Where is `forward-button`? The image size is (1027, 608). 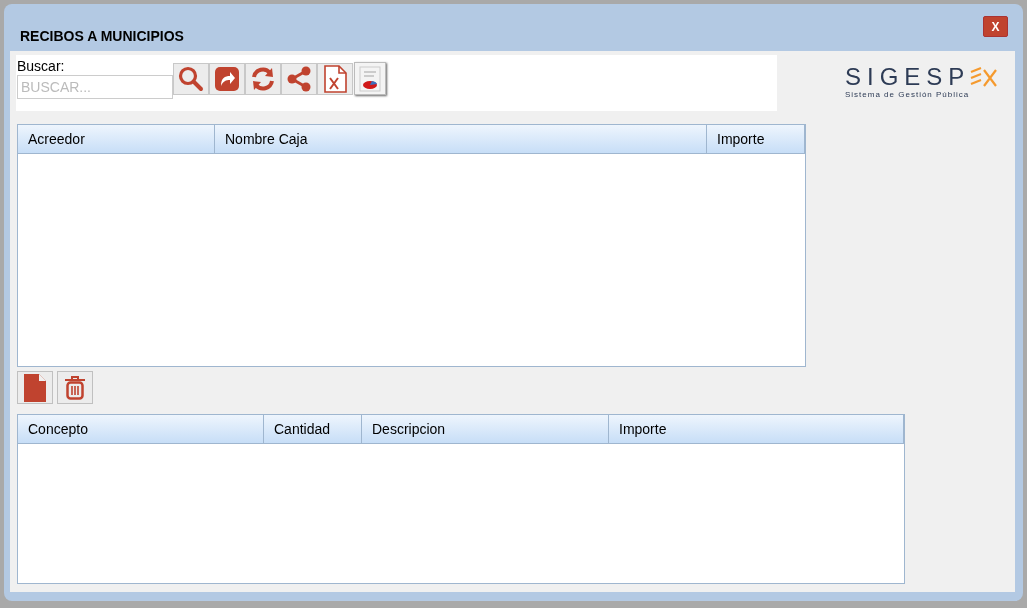 forward-button is located at coordinates (227, 79).